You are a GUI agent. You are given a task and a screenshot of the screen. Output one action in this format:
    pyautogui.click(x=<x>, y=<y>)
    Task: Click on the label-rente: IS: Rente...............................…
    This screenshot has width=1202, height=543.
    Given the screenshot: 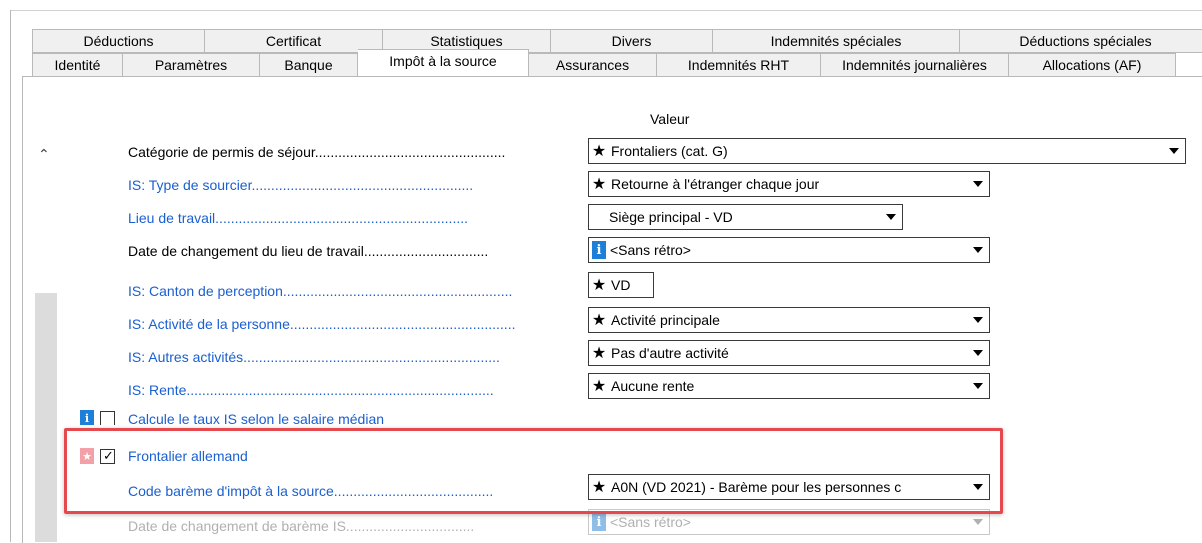 What is the action you would take?
    pyautogui.click(x=311, y=390)
    